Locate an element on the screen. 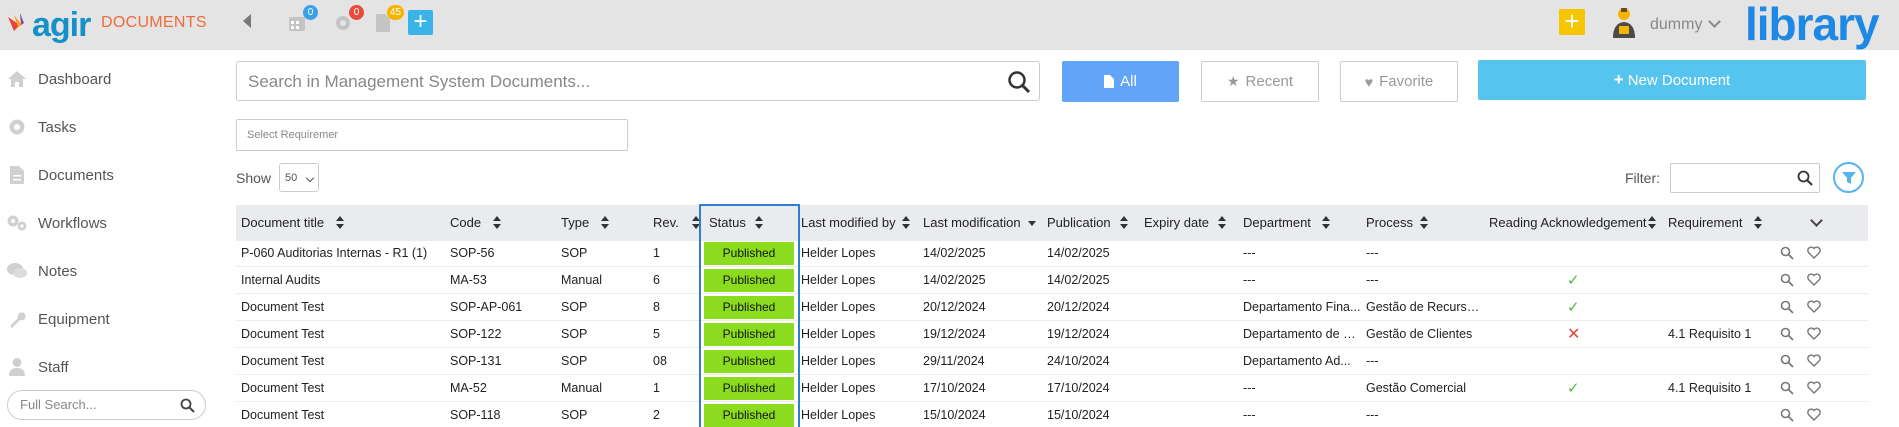  sidebar-item-documents: Documents is located at coordinates (57, 175).